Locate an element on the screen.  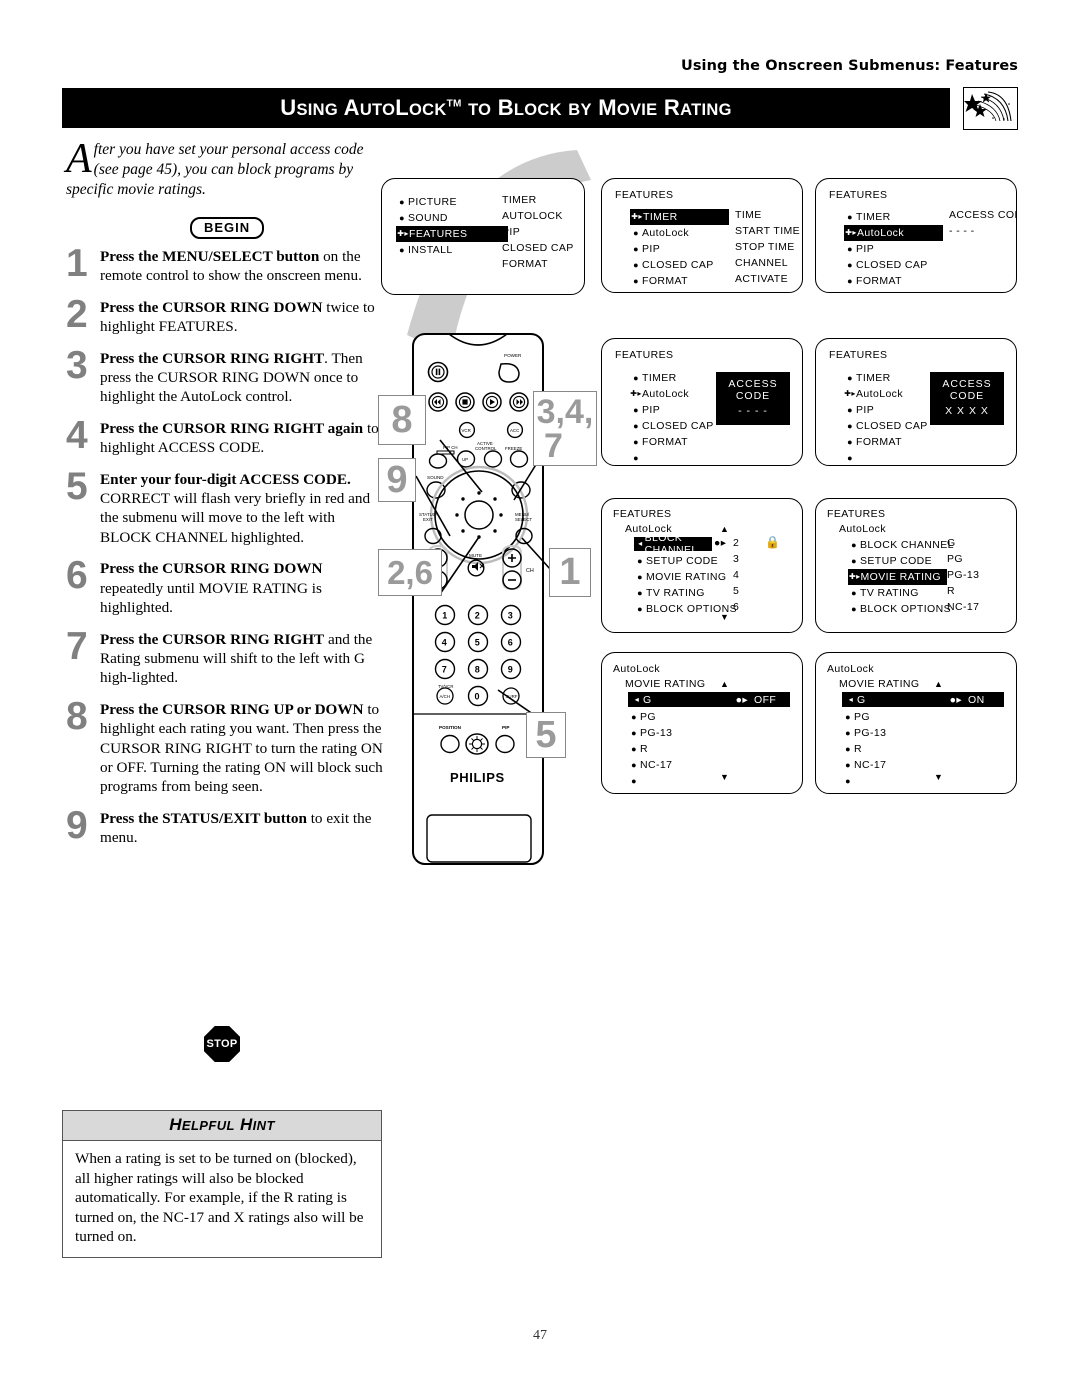
menu-item-block-options: ● BLOCK OPTIONS is located at coordinates (901, 609).